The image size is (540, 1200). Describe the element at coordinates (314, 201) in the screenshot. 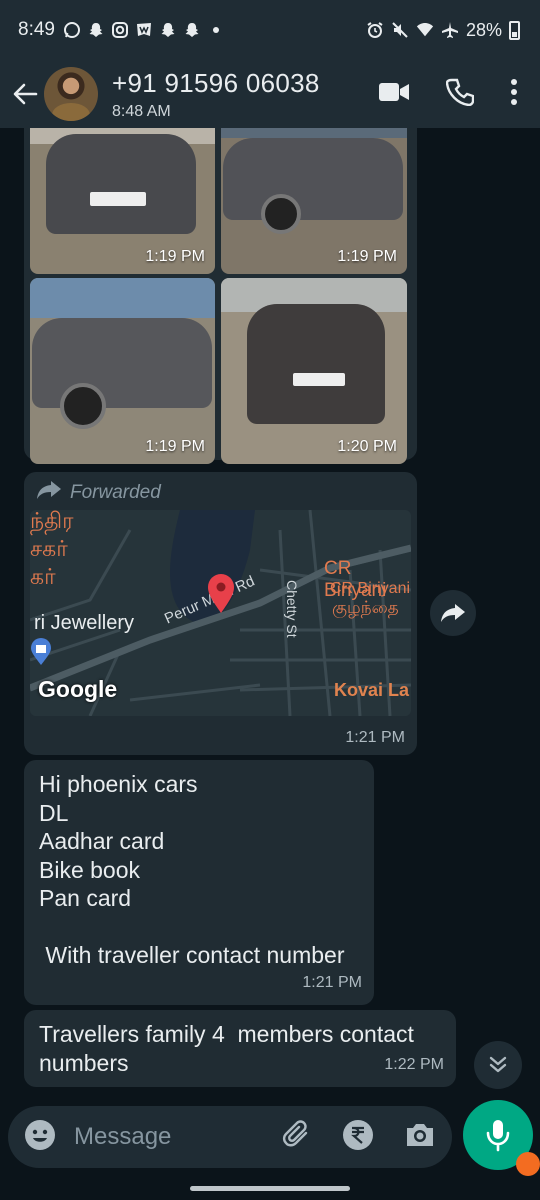

I see `car-photo-rear-side: 1:19 PM` at that location.